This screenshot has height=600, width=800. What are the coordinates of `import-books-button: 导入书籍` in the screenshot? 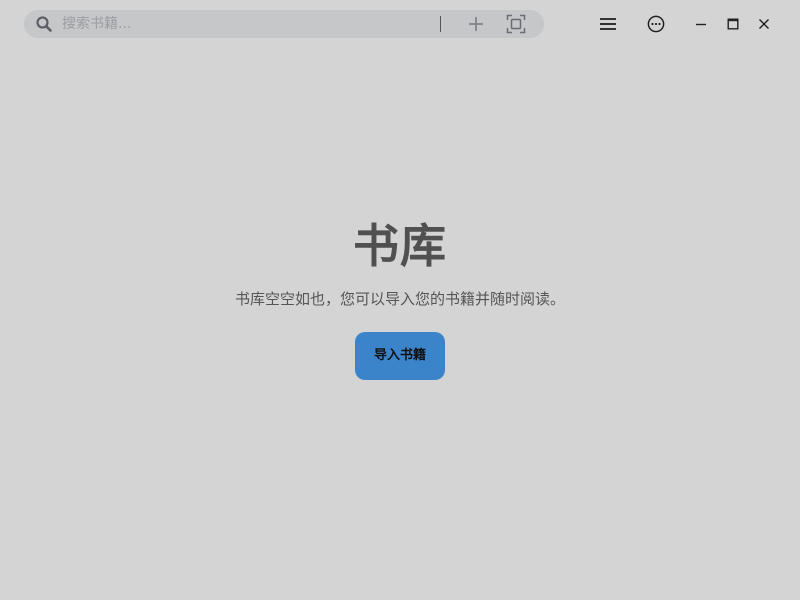 It's located at (400, 356).